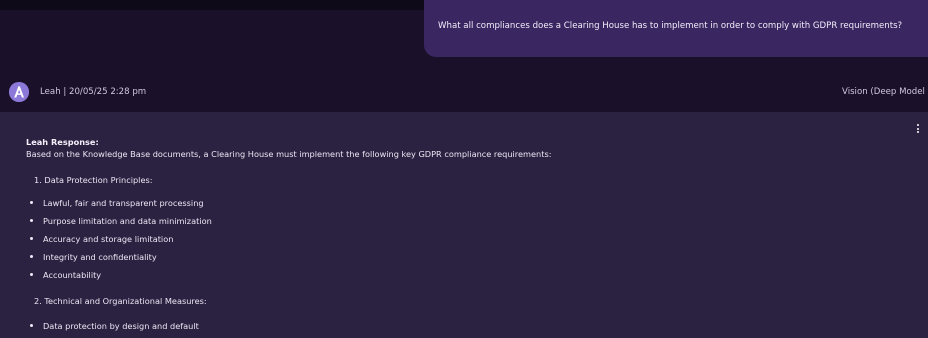 This screenshot has height=338, width=928. Describe the element at coordinates (883, 92) in the screenshot. I see `model-selector: Vision (Deep Model` at that location.